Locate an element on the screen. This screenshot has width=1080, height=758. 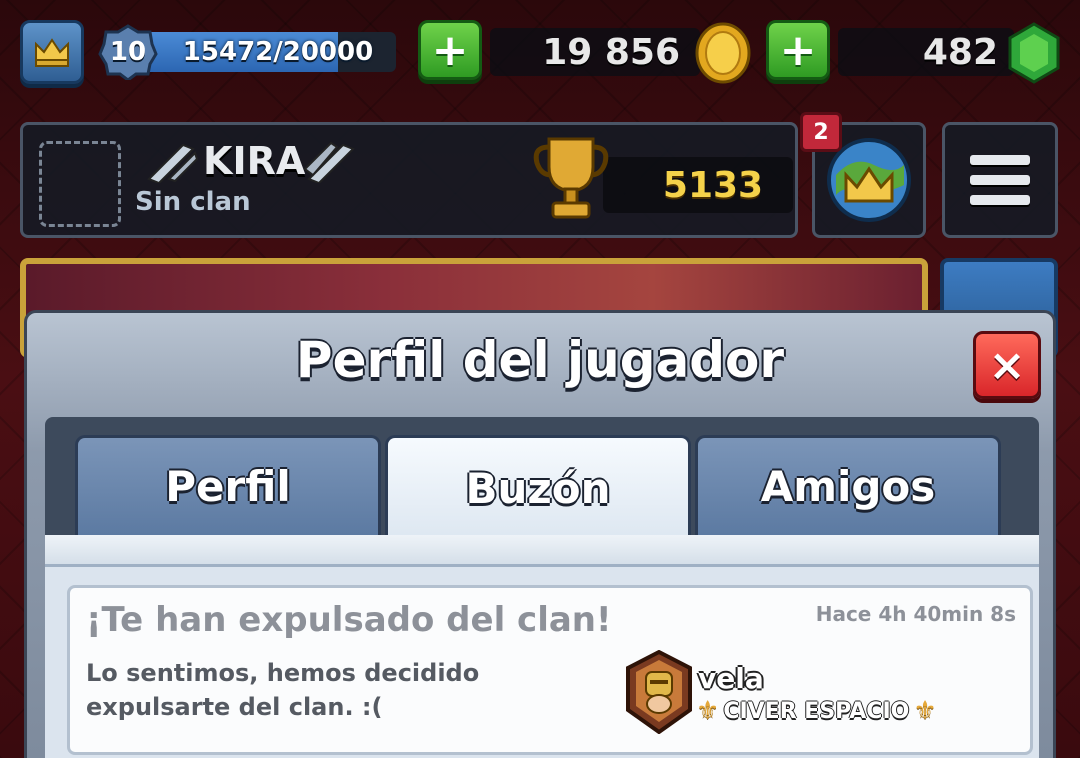
close-icon: × is located at coordinates (1007, 365).